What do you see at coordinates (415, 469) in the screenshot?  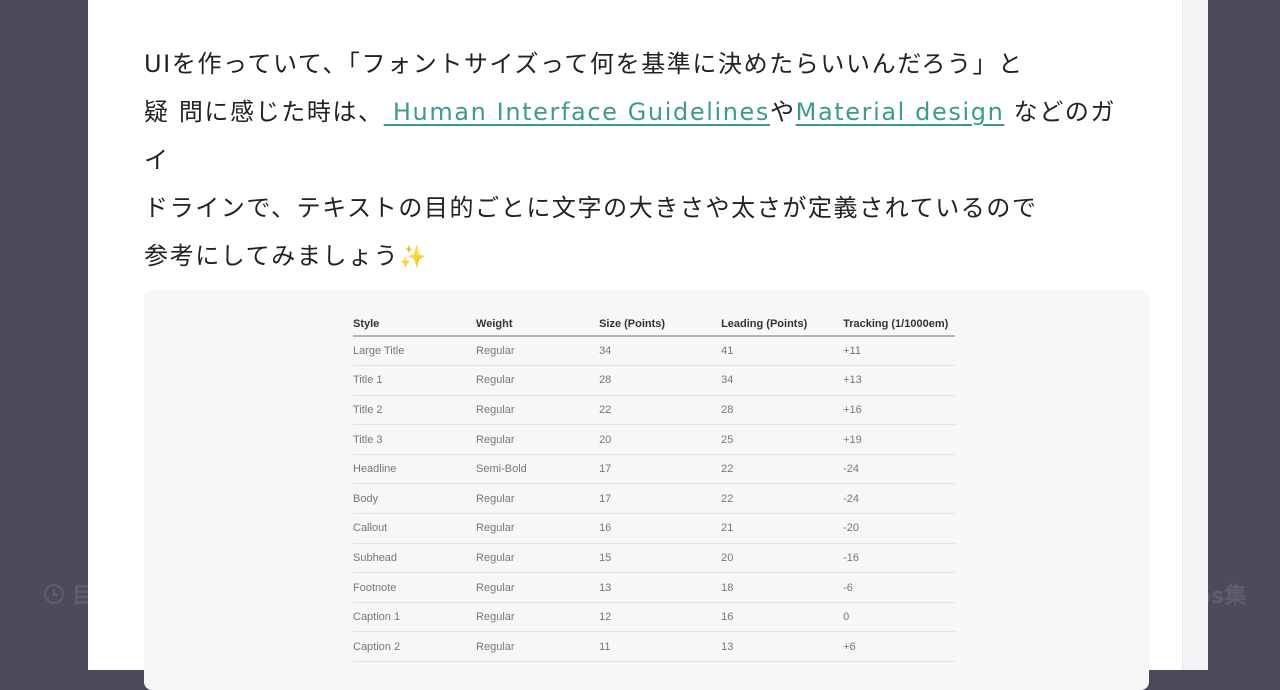 I see `cell-style: Headline` at bounding box center [415, 469].